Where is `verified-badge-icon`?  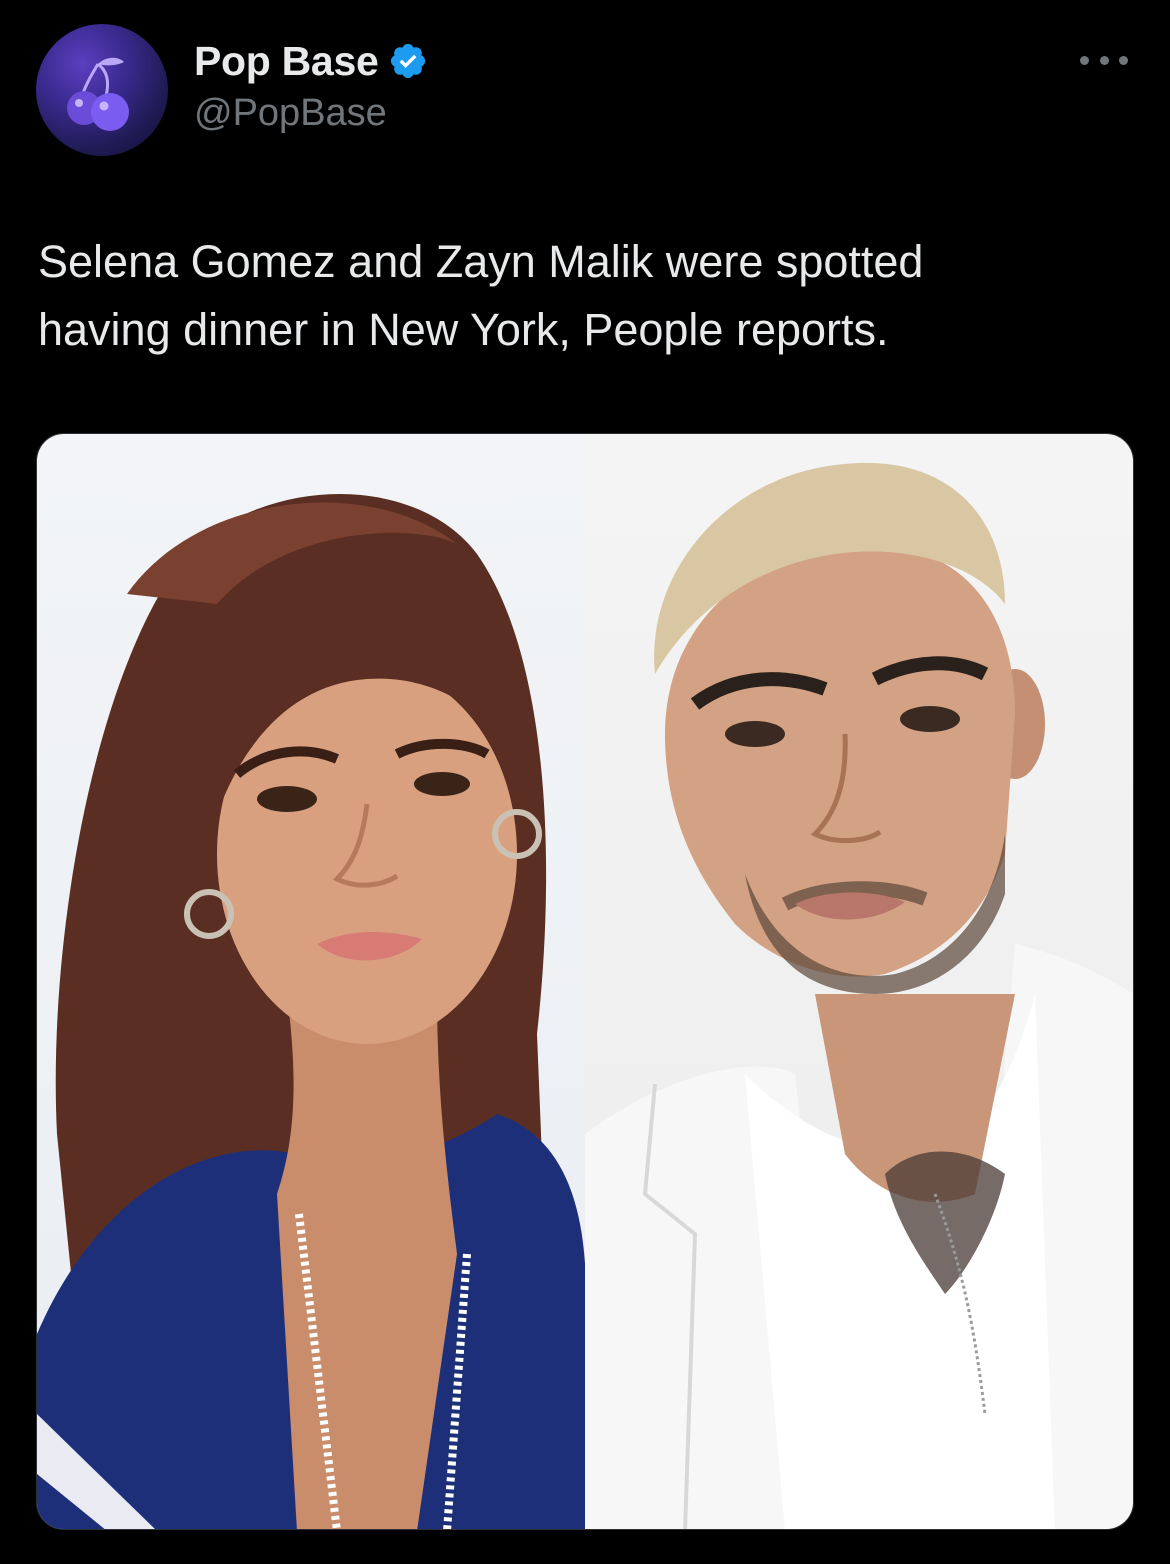 verified-badge-icon is located at coordinates (408, 61).